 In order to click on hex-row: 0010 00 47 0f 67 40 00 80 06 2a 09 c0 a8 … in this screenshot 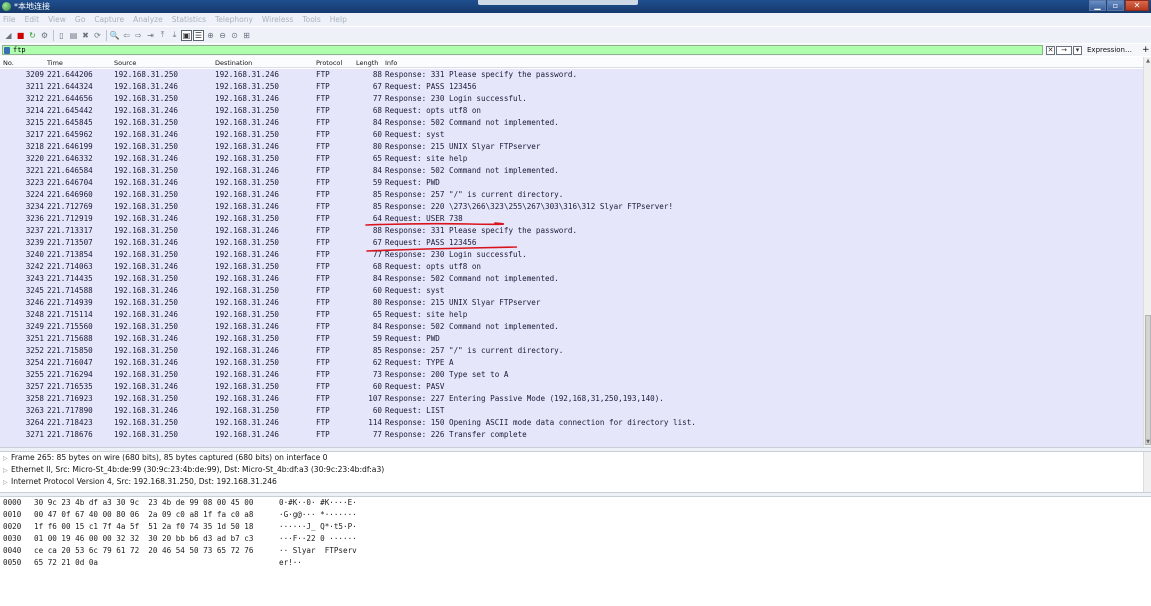, I will do `click(253, 515)`.